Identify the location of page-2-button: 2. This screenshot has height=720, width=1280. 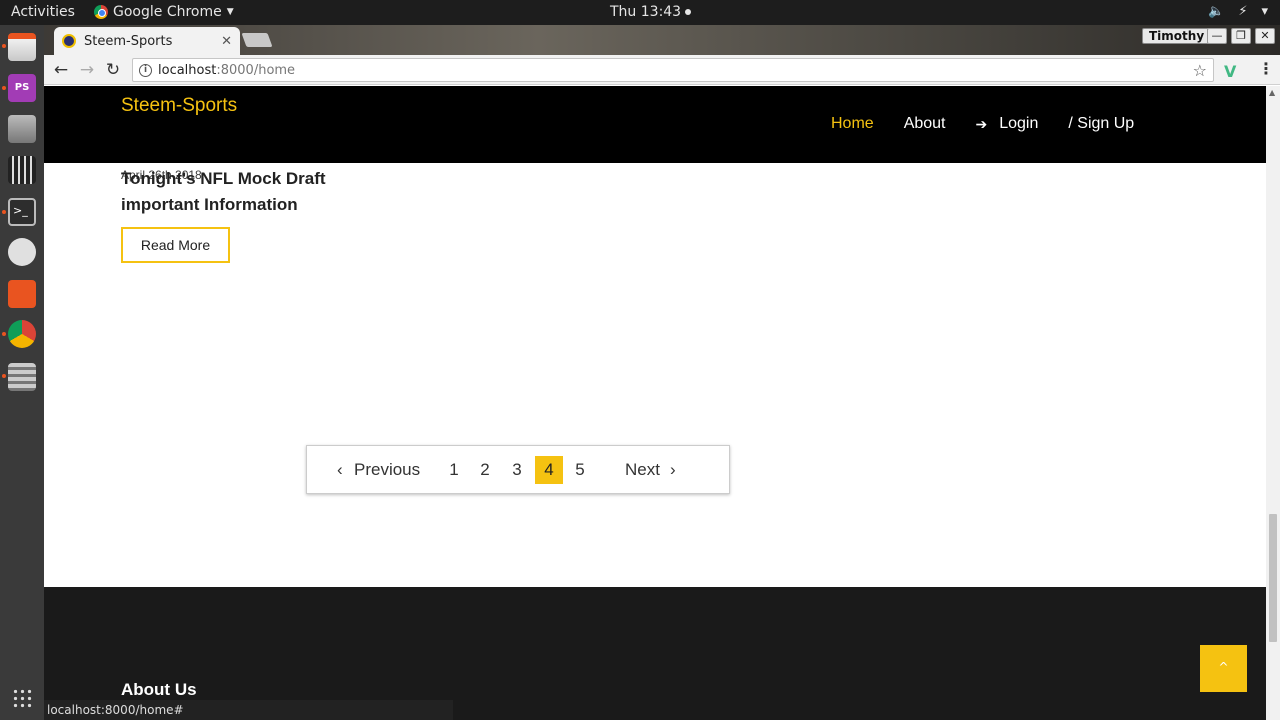
(485, 470).